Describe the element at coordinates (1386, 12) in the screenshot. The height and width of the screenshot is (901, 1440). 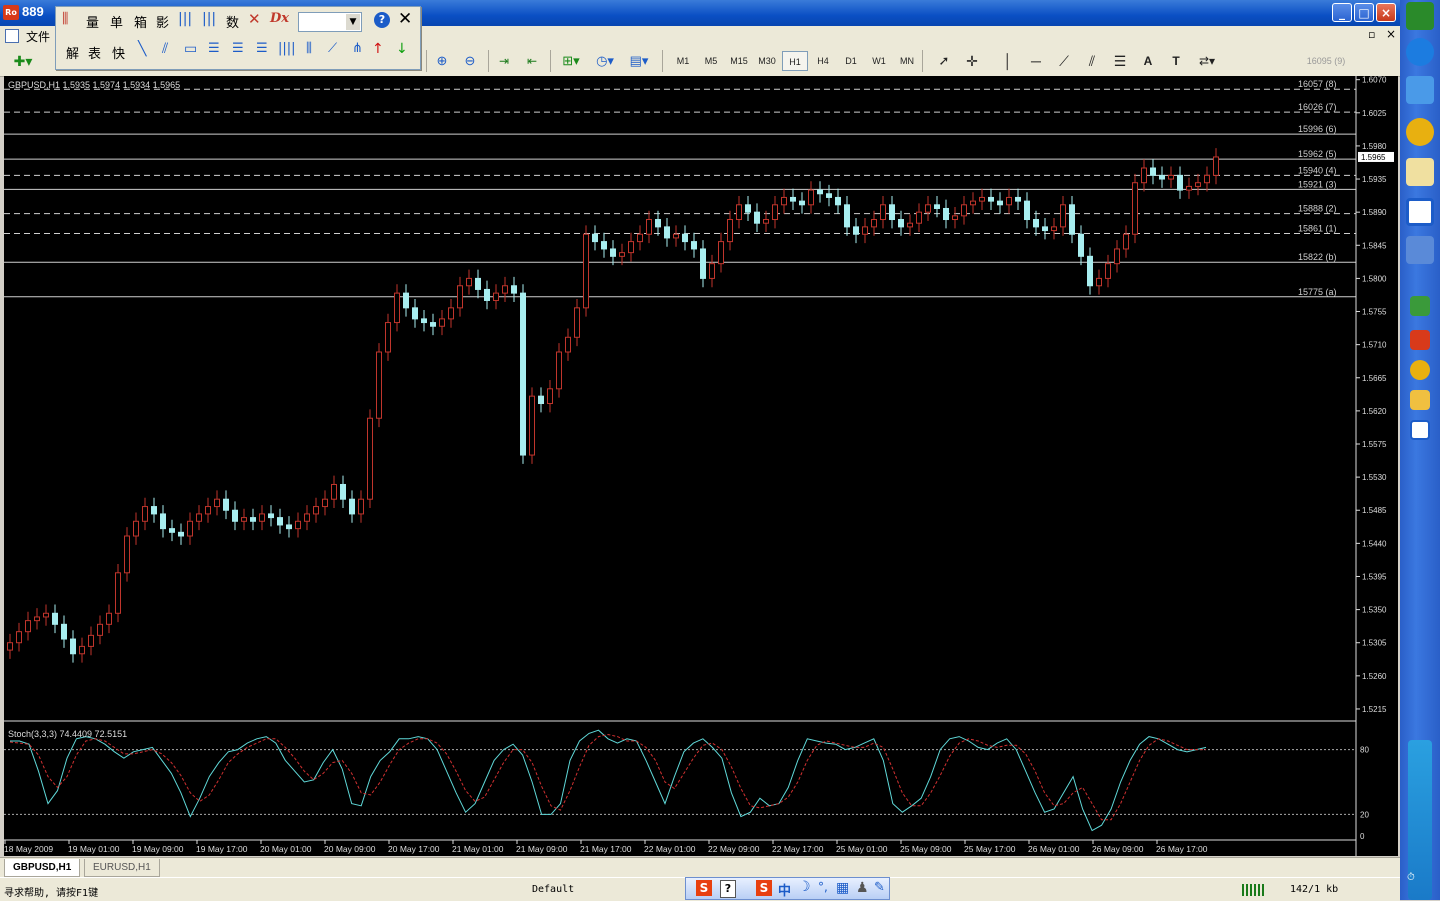
I see `close-button: ×` at that location.